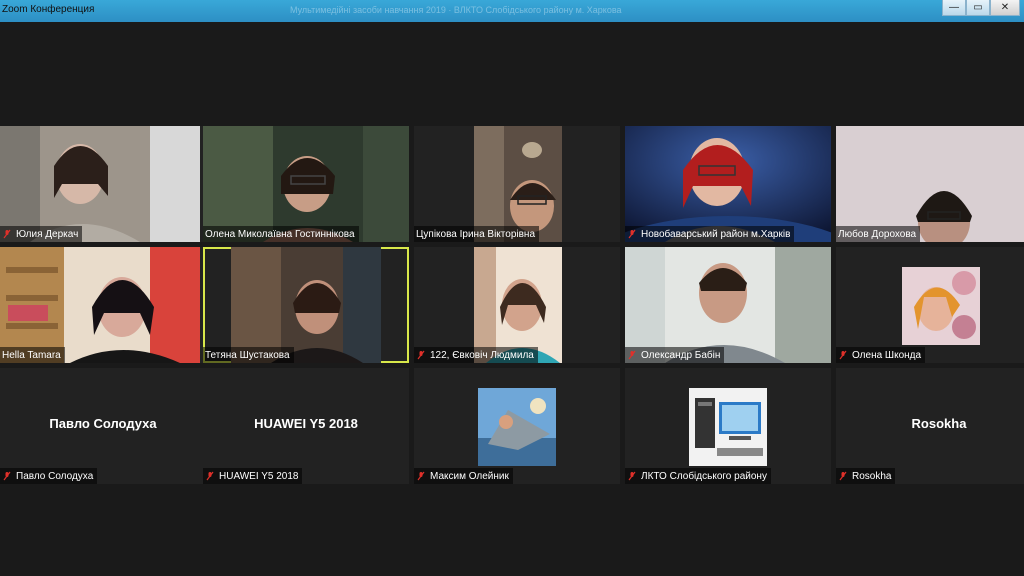 Image resolution: width=1024 pixels, height=576 pixels. What do you see at coordinates (681, 355) in the screenshot?
I see `participant-name: Олександр Бабін` at bounding box center [681, 355].